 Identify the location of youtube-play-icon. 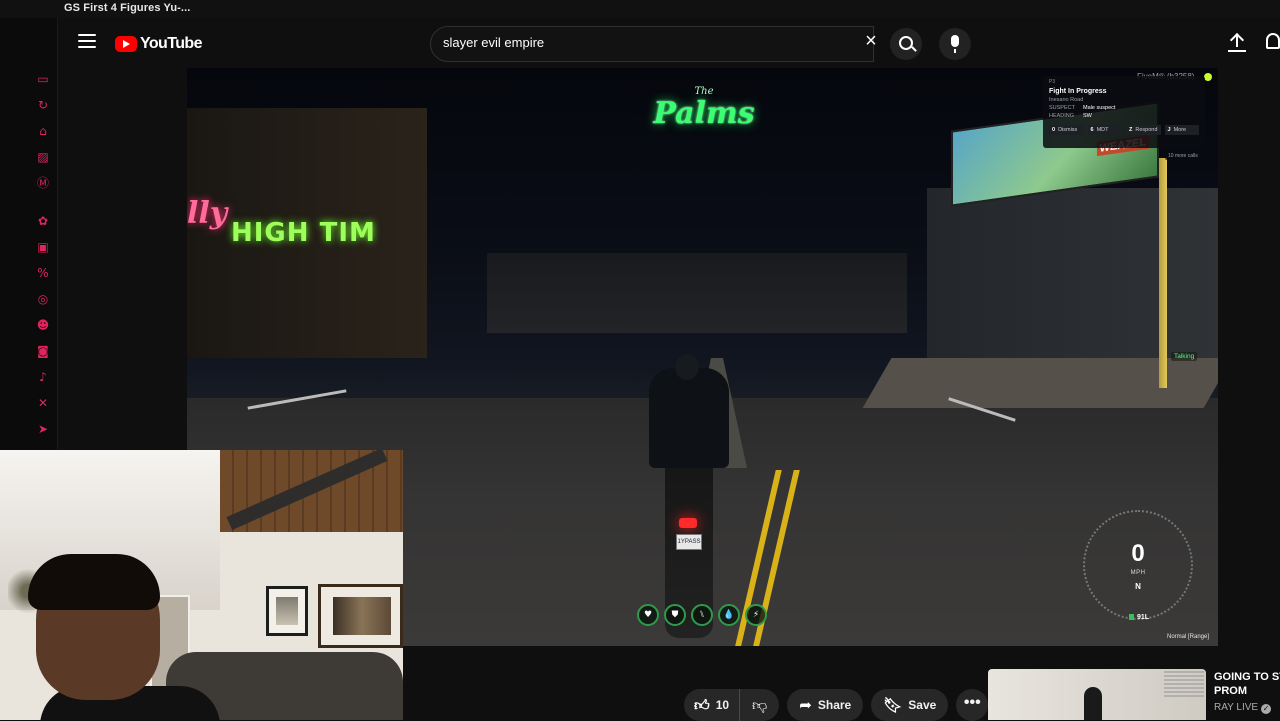
(126, 44).